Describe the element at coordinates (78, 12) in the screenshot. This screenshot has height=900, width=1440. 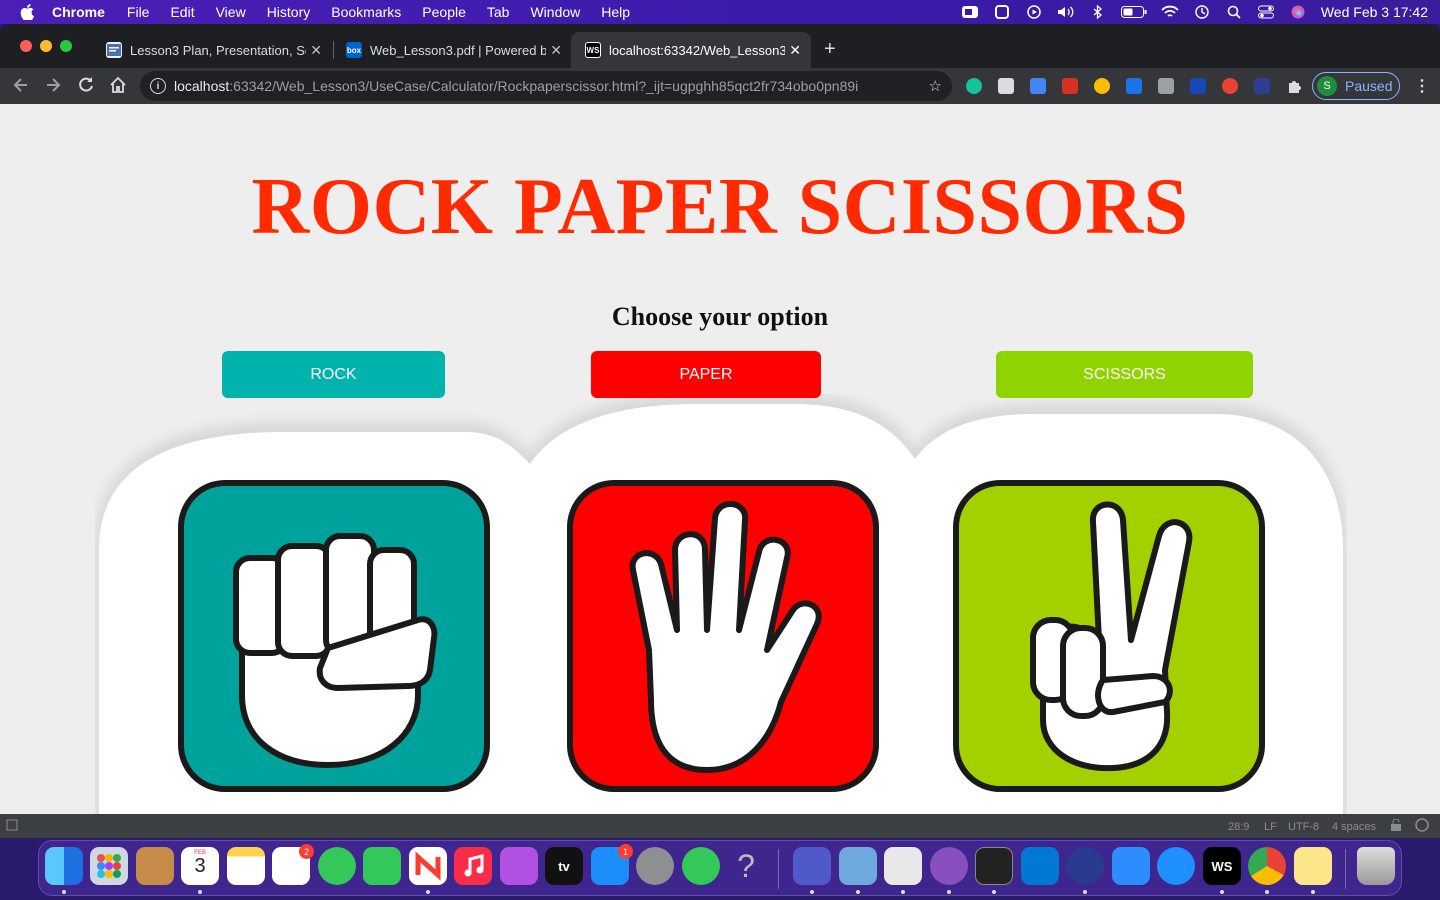
I see `menu-app-name: Chrome` at that location.